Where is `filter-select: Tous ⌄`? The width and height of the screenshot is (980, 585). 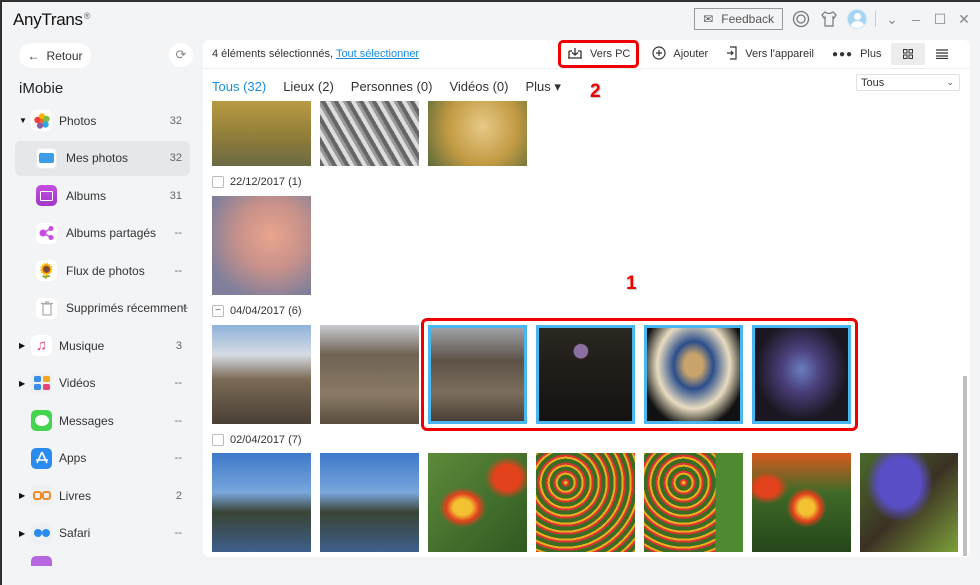 filter-select: Tous ⌄ is located at coordinates (908, 82).